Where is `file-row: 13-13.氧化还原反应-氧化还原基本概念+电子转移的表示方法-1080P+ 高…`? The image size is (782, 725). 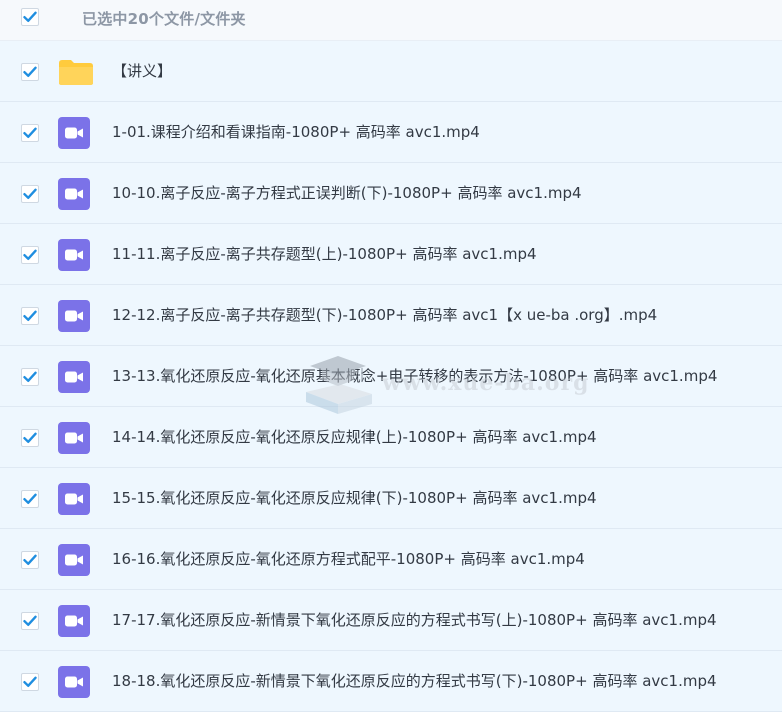
file-row: 13-13.氧化还原反应-氧化还原基本概念+电子转移的表示方法-1080P+ 高… is located at coordinates (391, 376).